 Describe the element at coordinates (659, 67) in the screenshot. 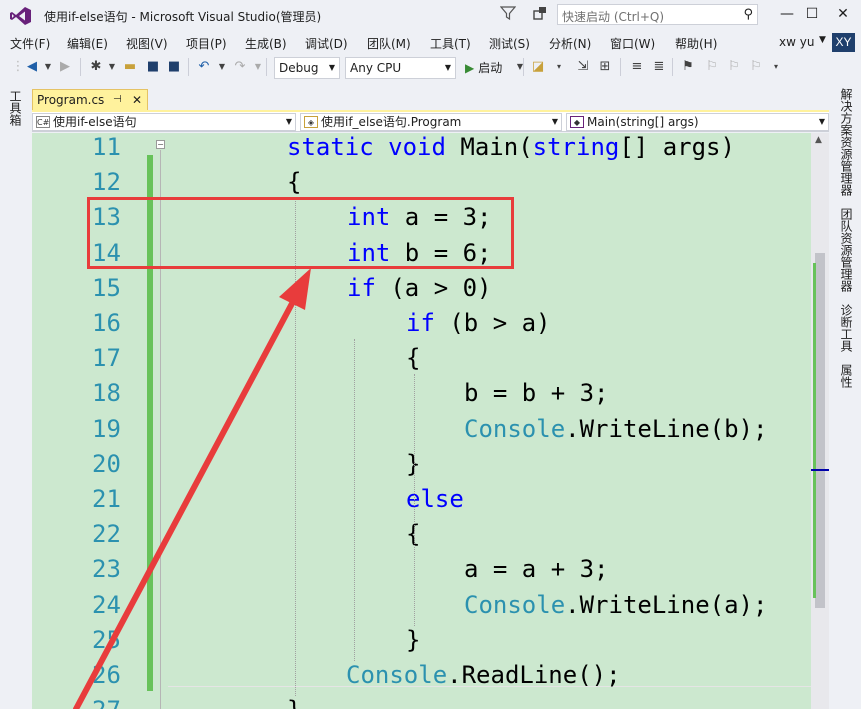

I see `uncomment-icon: ≣` at that location.